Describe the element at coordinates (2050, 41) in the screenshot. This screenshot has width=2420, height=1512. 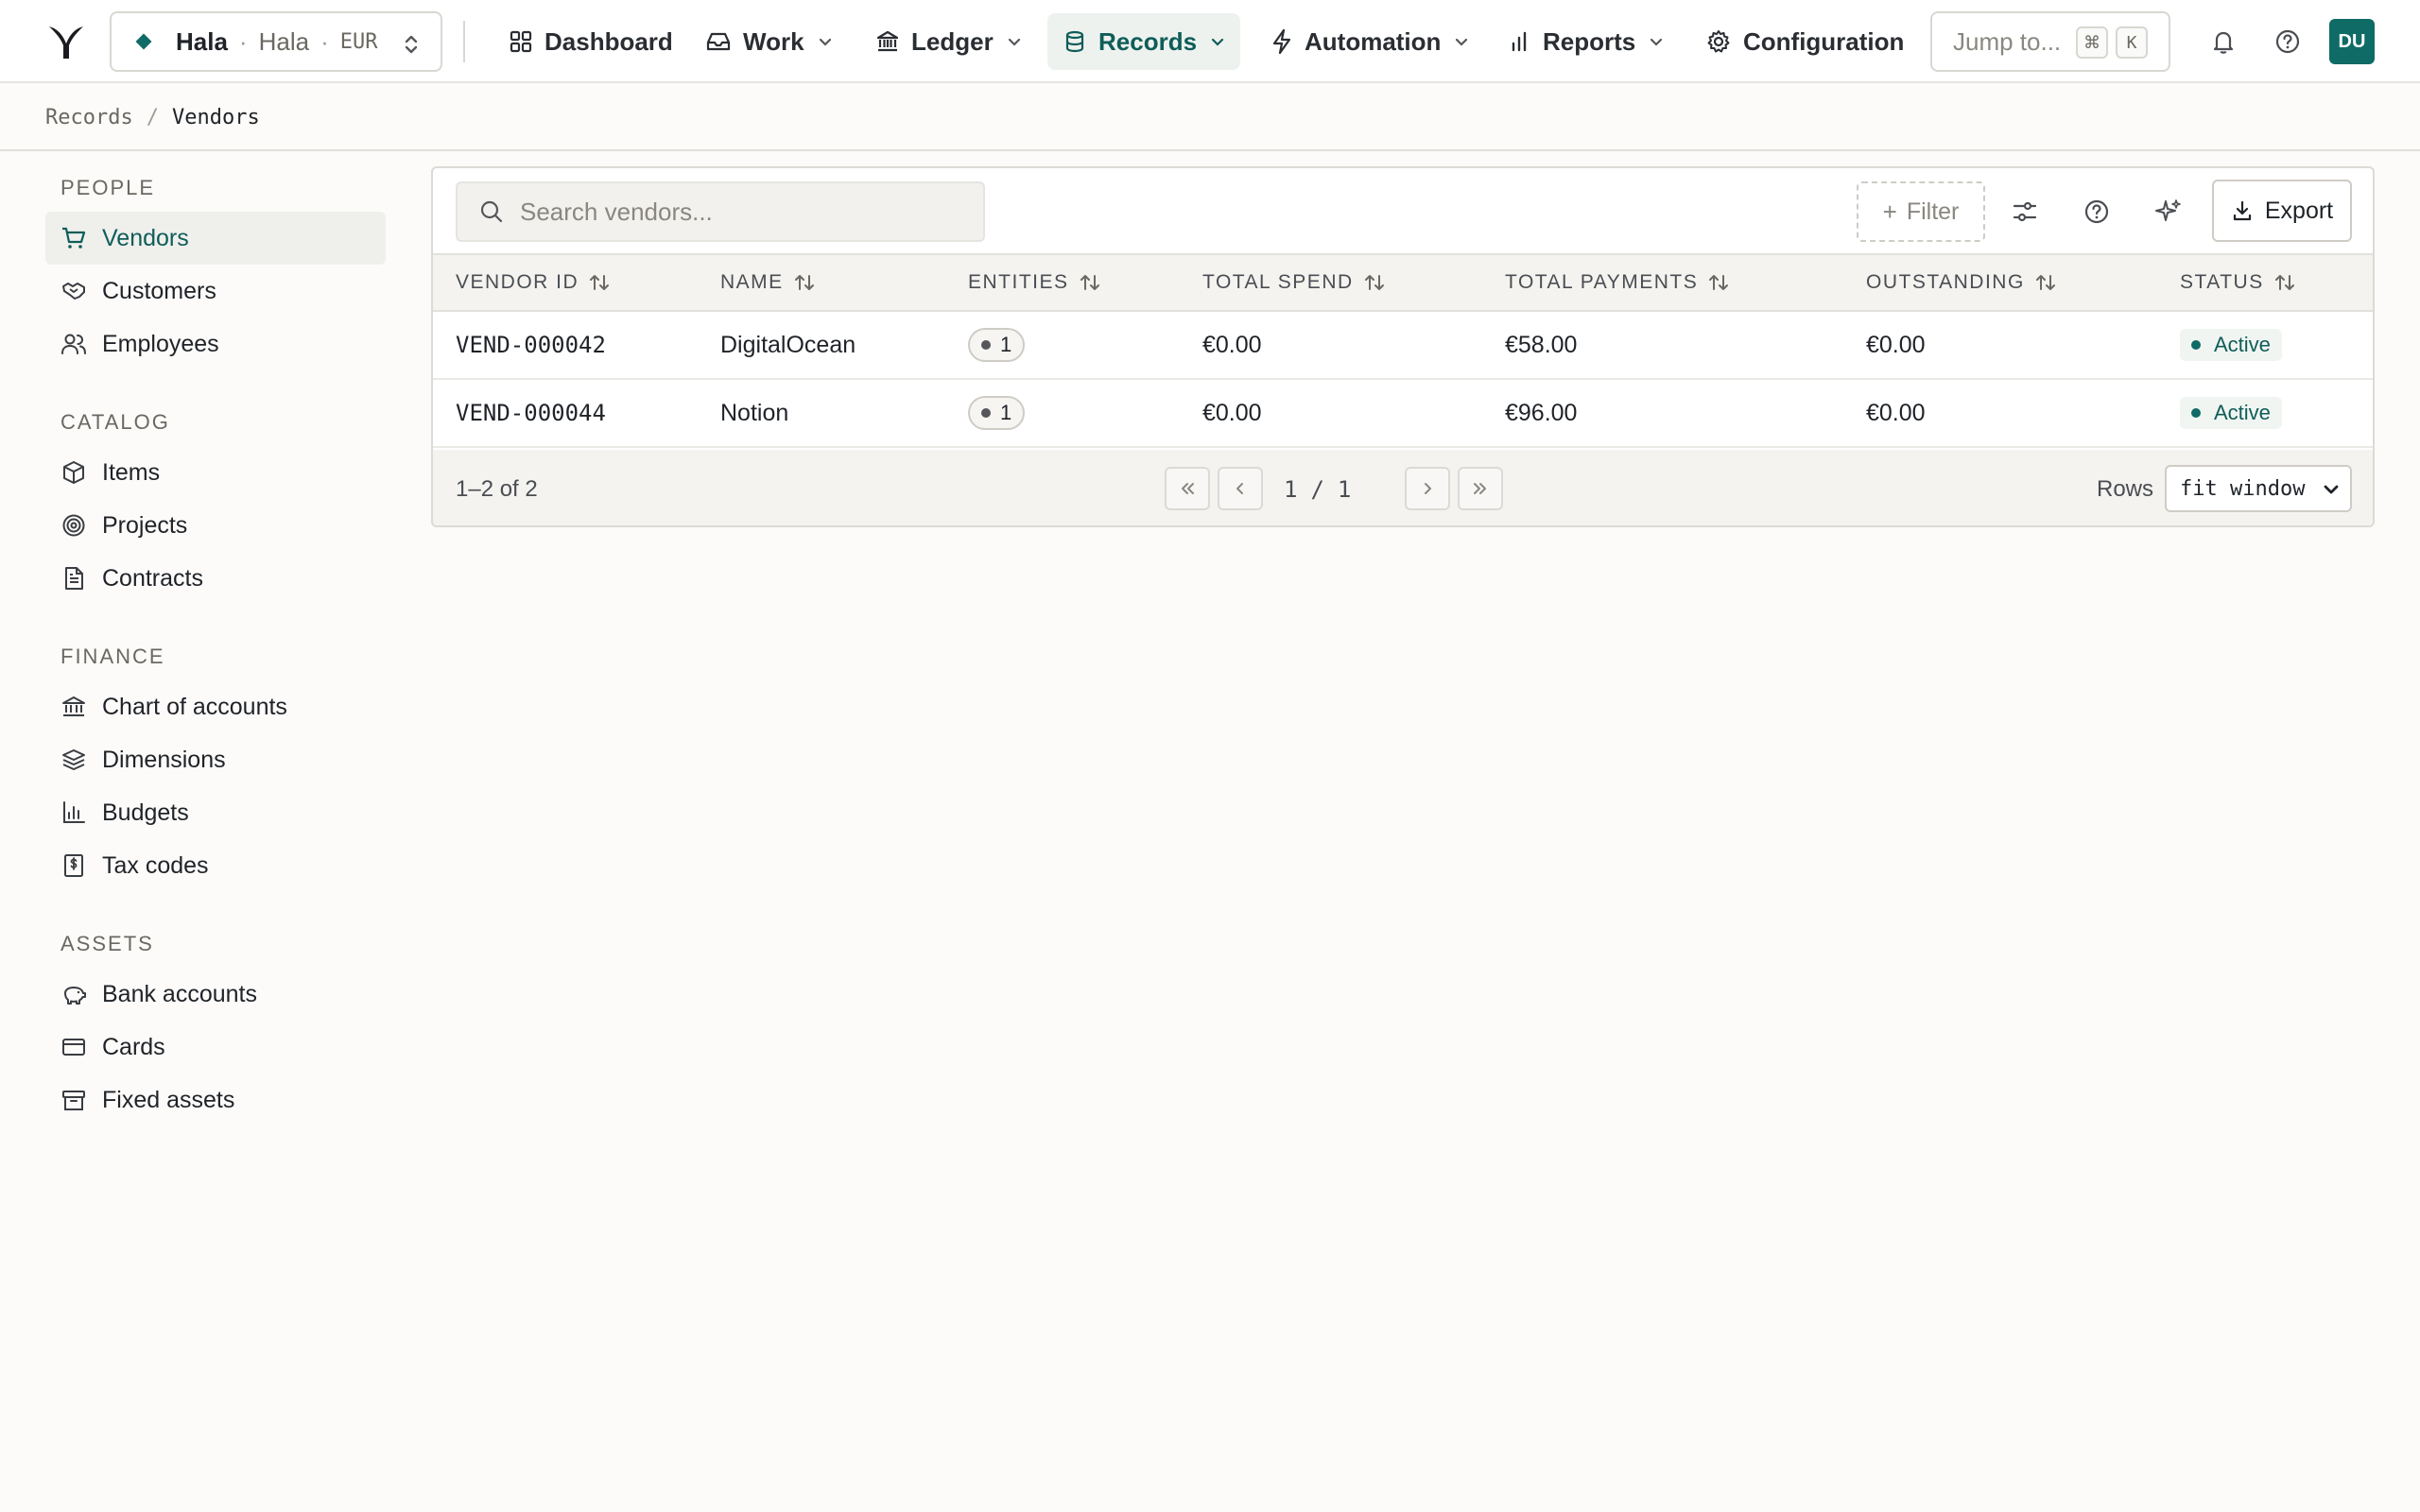
I see `jump-to-search: Jump to... ⌘ K` at that location.